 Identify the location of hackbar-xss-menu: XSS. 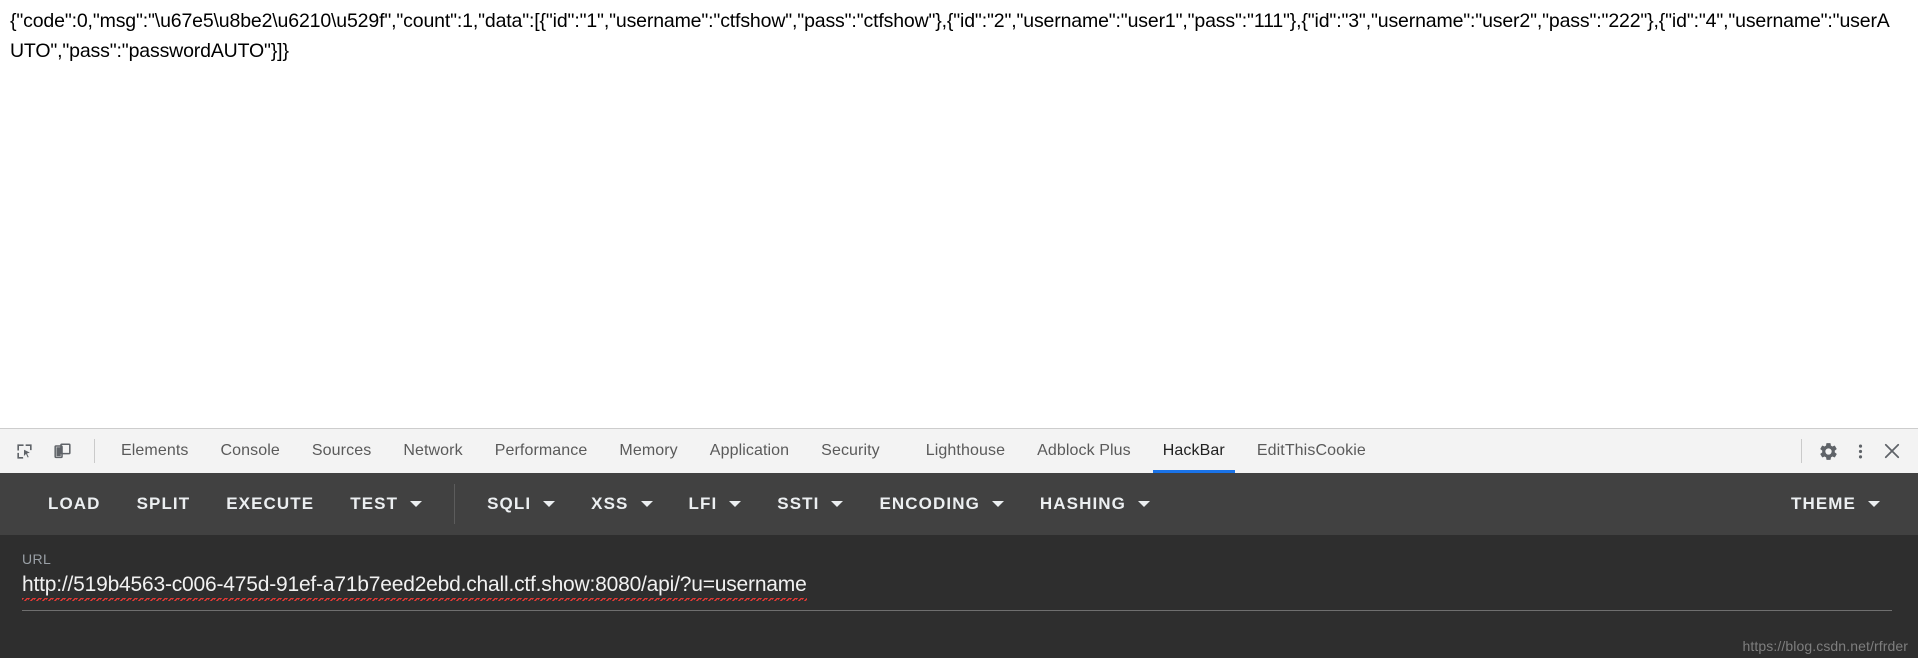
(621, 504).